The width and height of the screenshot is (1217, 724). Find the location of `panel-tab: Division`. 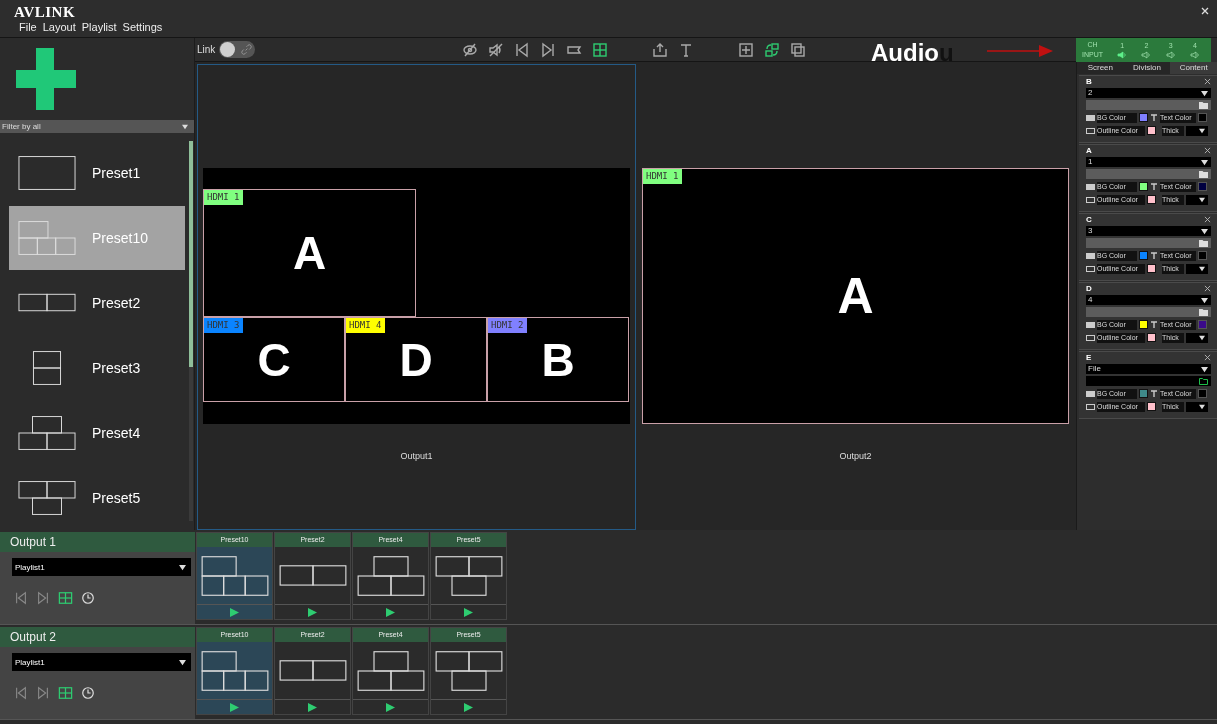

panel-tab: Division is located at coordinates (1147, 68).